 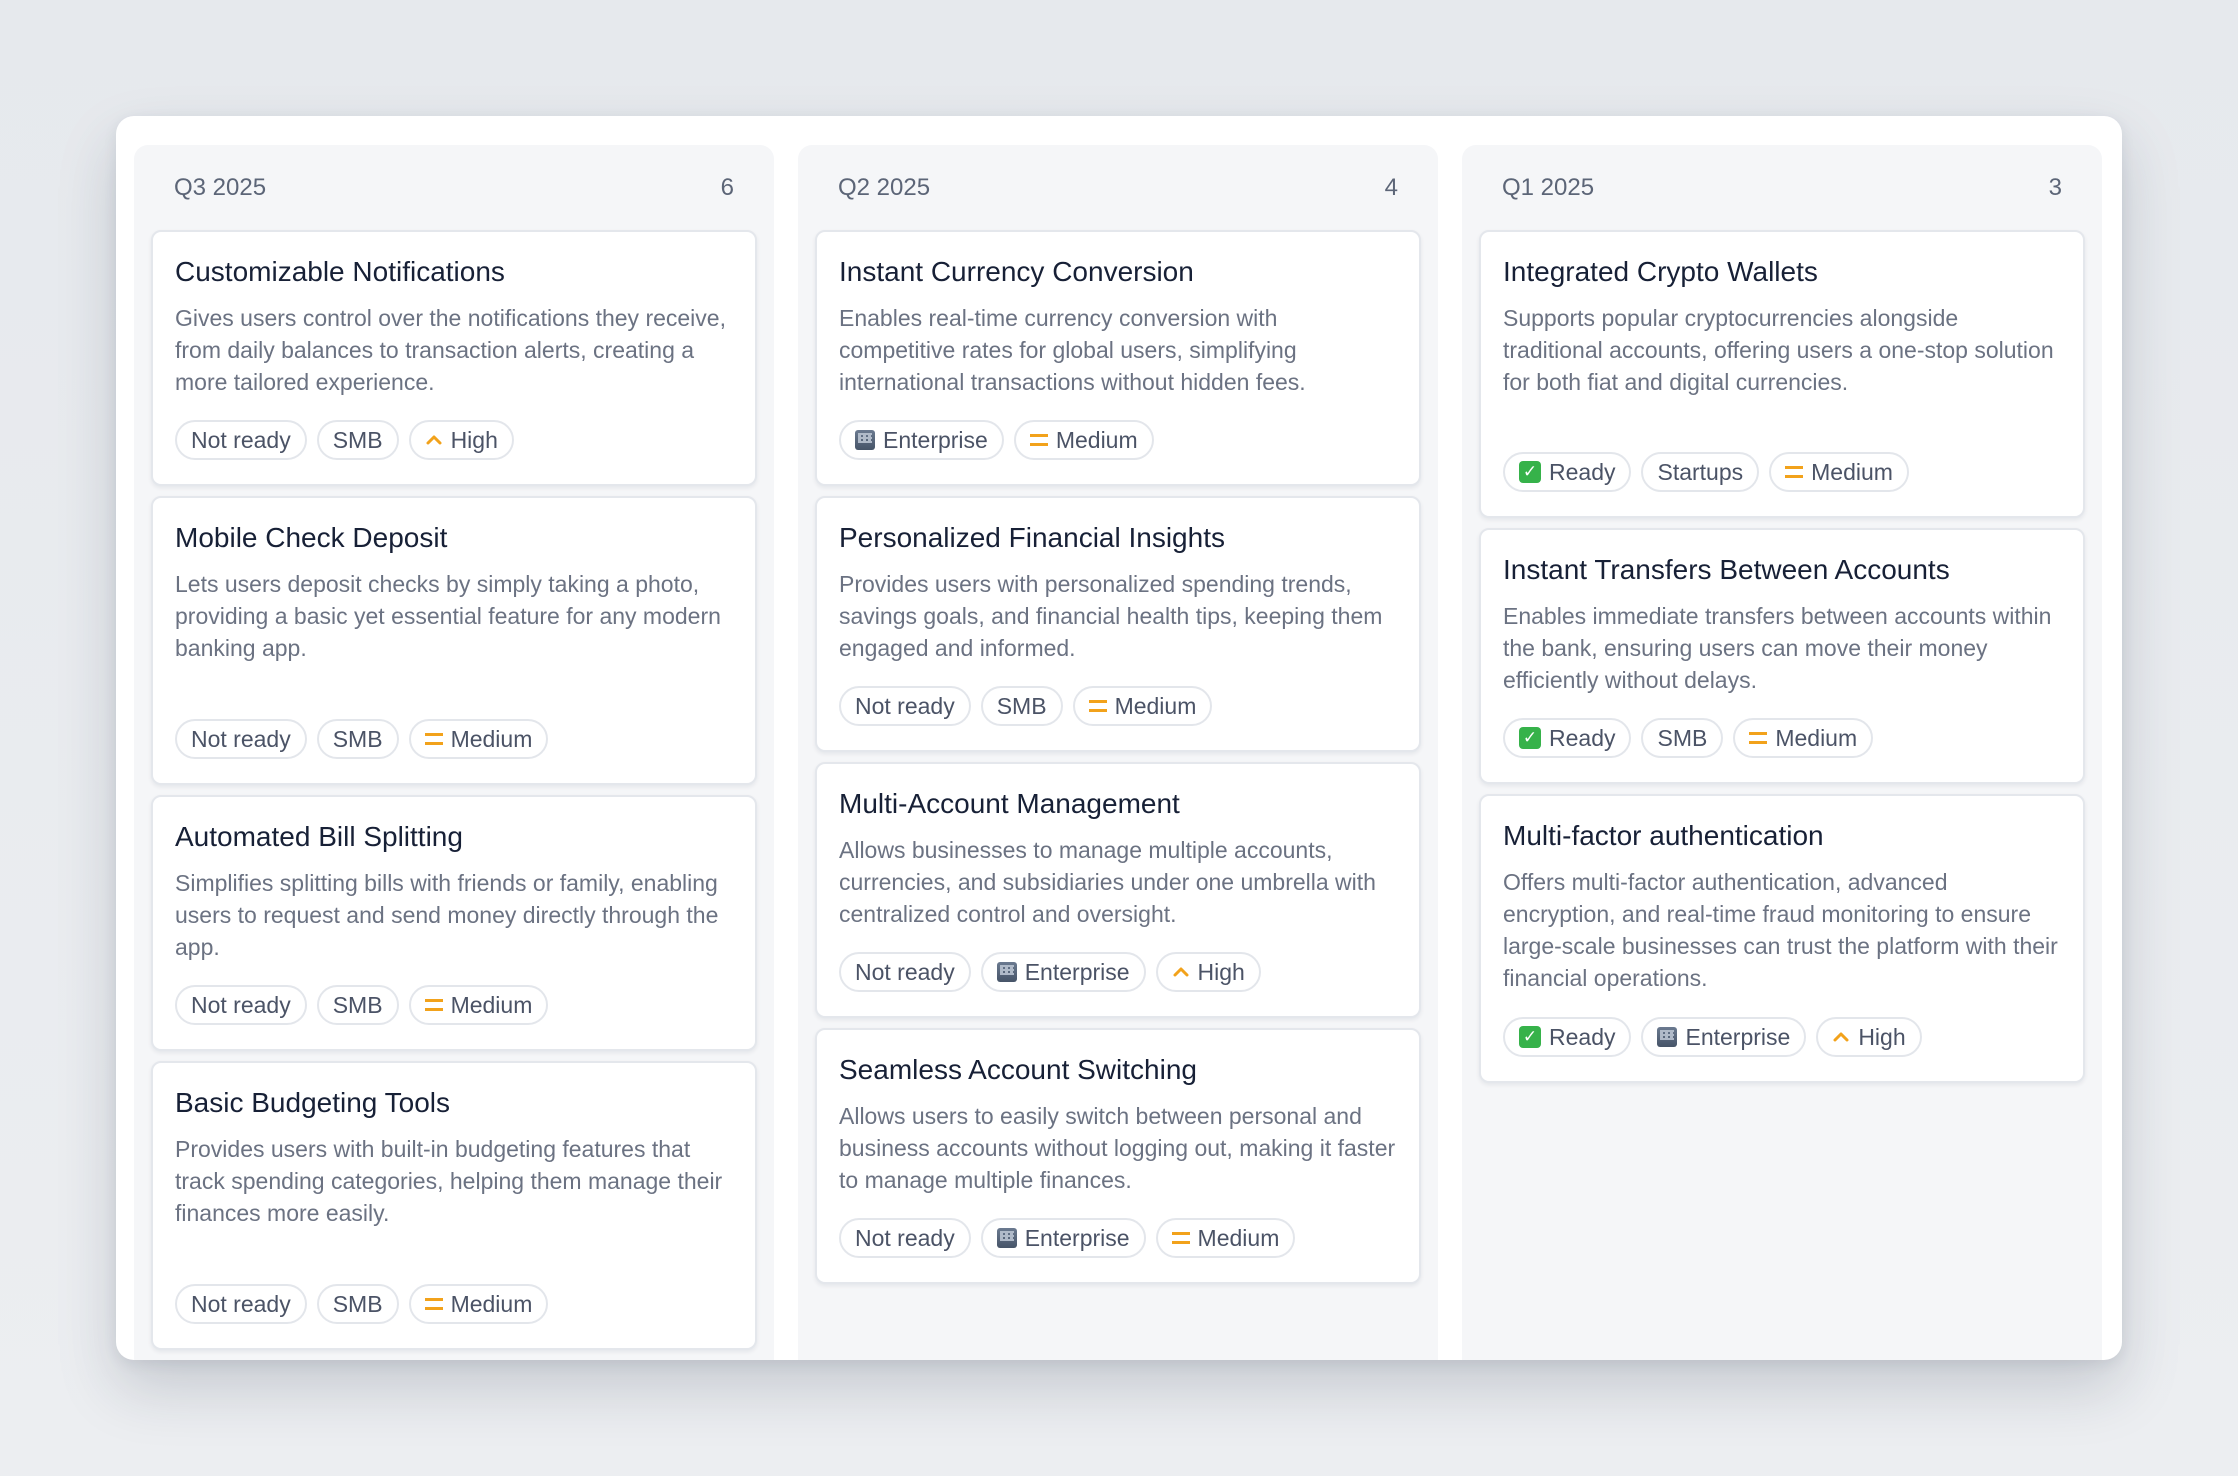 I want to click on card-tags: ✓ Ready Startups Medium, so click(x=1706, y=472).